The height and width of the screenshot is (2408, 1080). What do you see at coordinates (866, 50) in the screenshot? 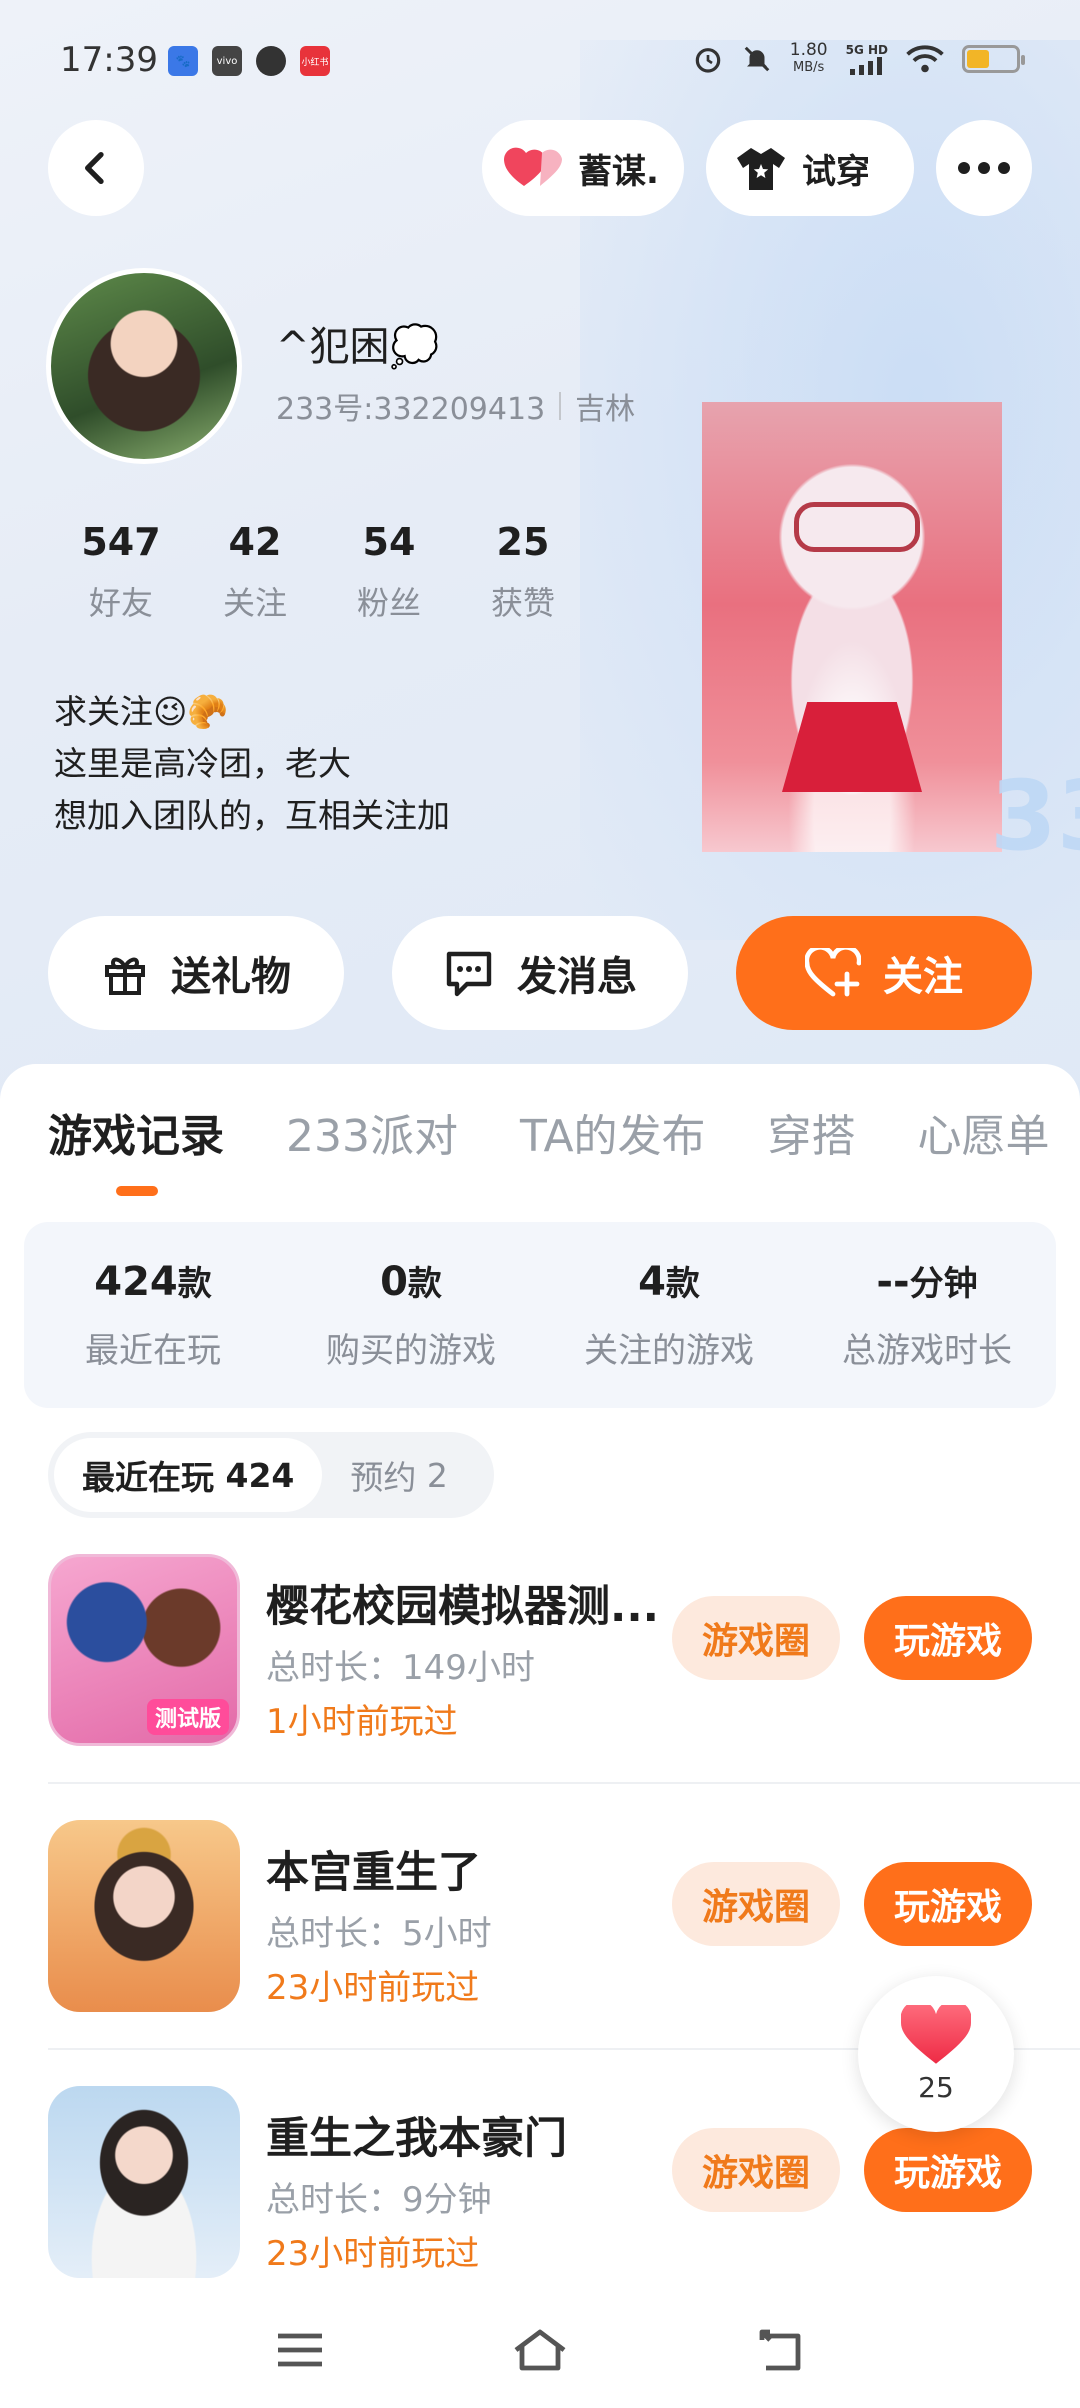
I see `network-type: 5G HD` at bounding box center [866, 50].